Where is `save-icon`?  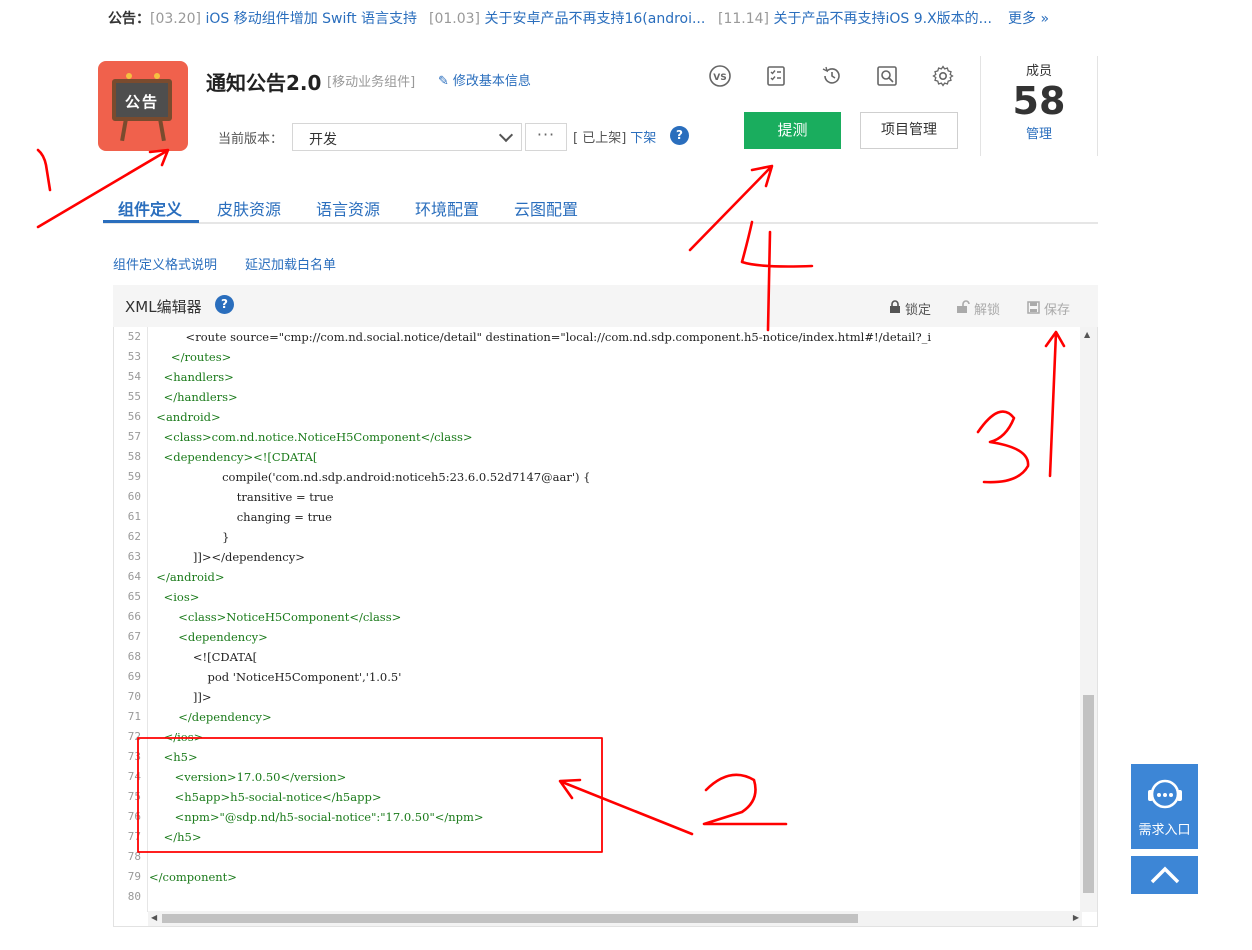
save-icon is located at coordinates (1033, 307).